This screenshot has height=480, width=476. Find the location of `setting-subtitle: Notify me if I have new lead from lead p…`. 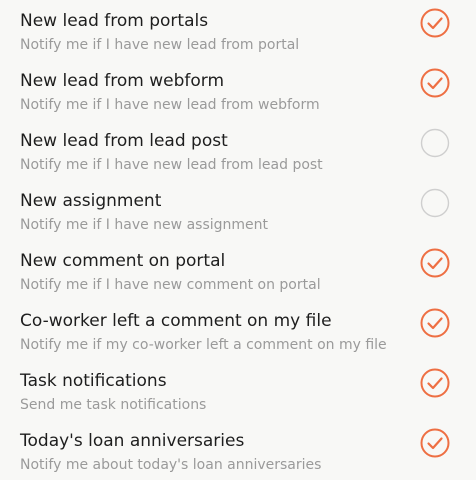

setting-subtitle: Notify me if I have new lead from lead p… is located at coordinates (171, 165).